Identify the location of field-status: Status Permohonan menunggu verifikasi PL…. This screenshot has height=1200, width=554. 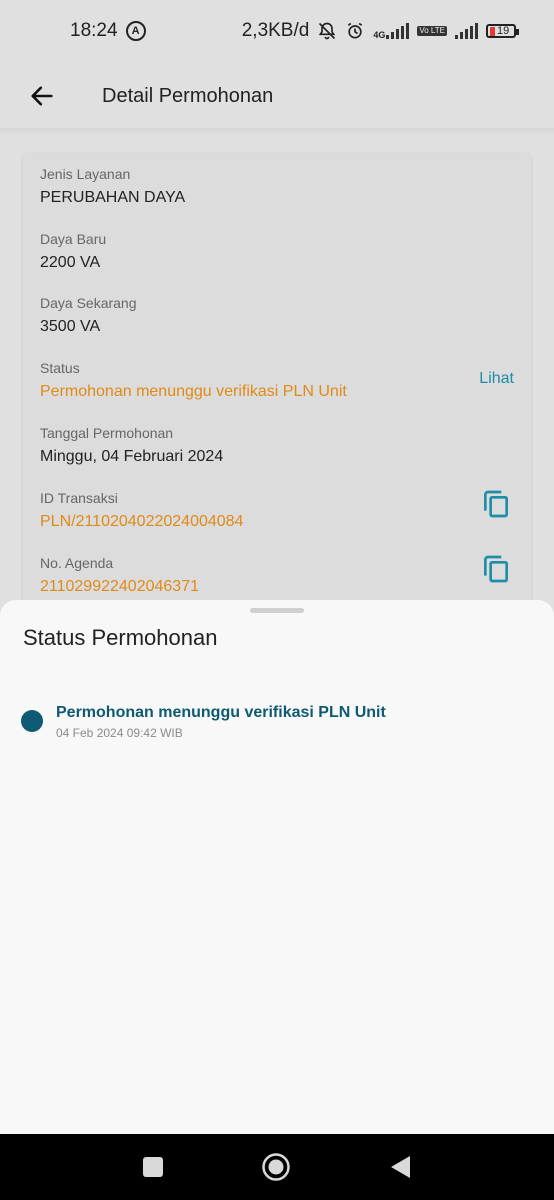
(277, 380).